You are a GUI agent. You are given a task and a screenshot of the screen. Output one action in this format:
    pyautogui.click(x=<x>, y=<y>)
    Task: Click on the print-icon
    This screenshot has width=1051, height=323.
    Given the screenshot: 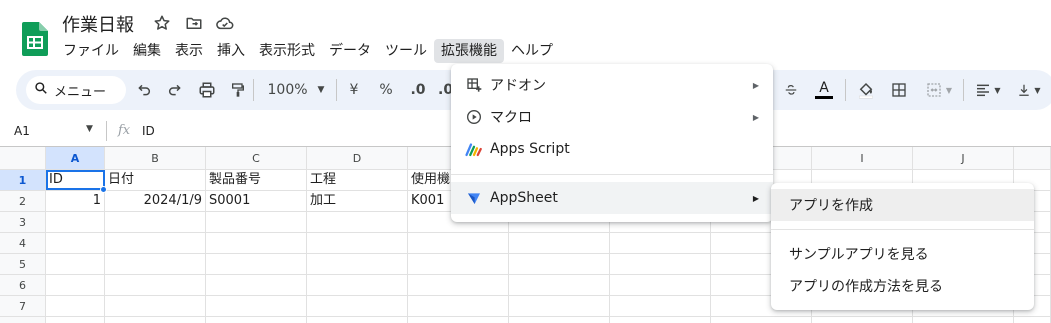 What is the action you would take?
    pyautogui.click(x=207, y=90)
    